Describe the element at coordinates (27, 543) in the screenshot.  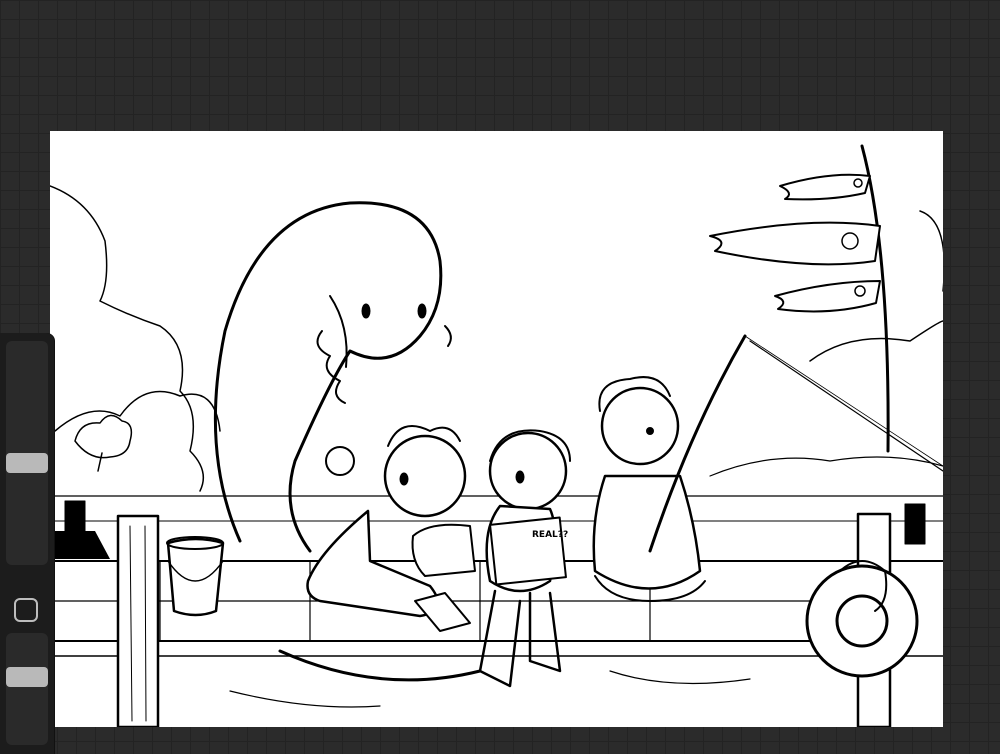
I see `sidebar` at that location.